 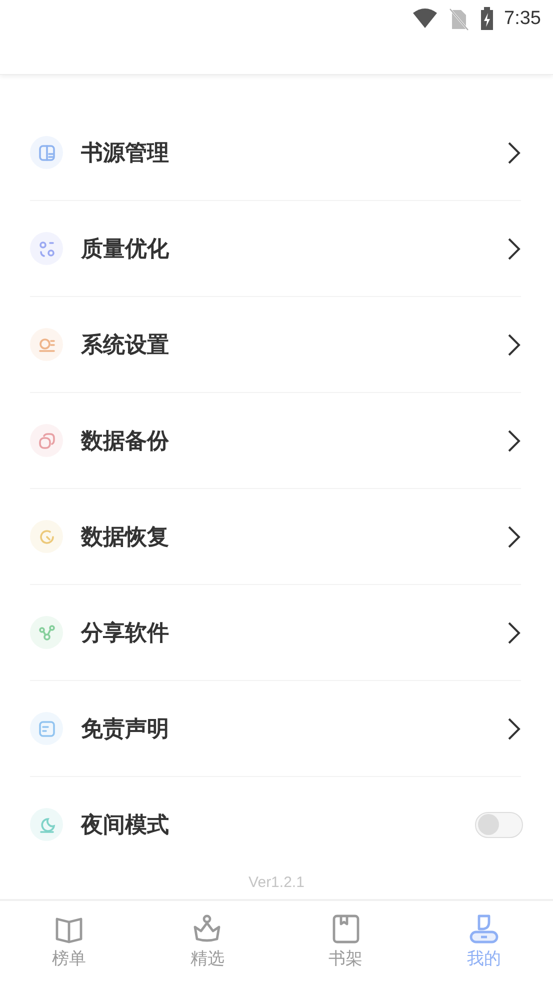 I want to click on share-icon, so click(x=47, y=633).